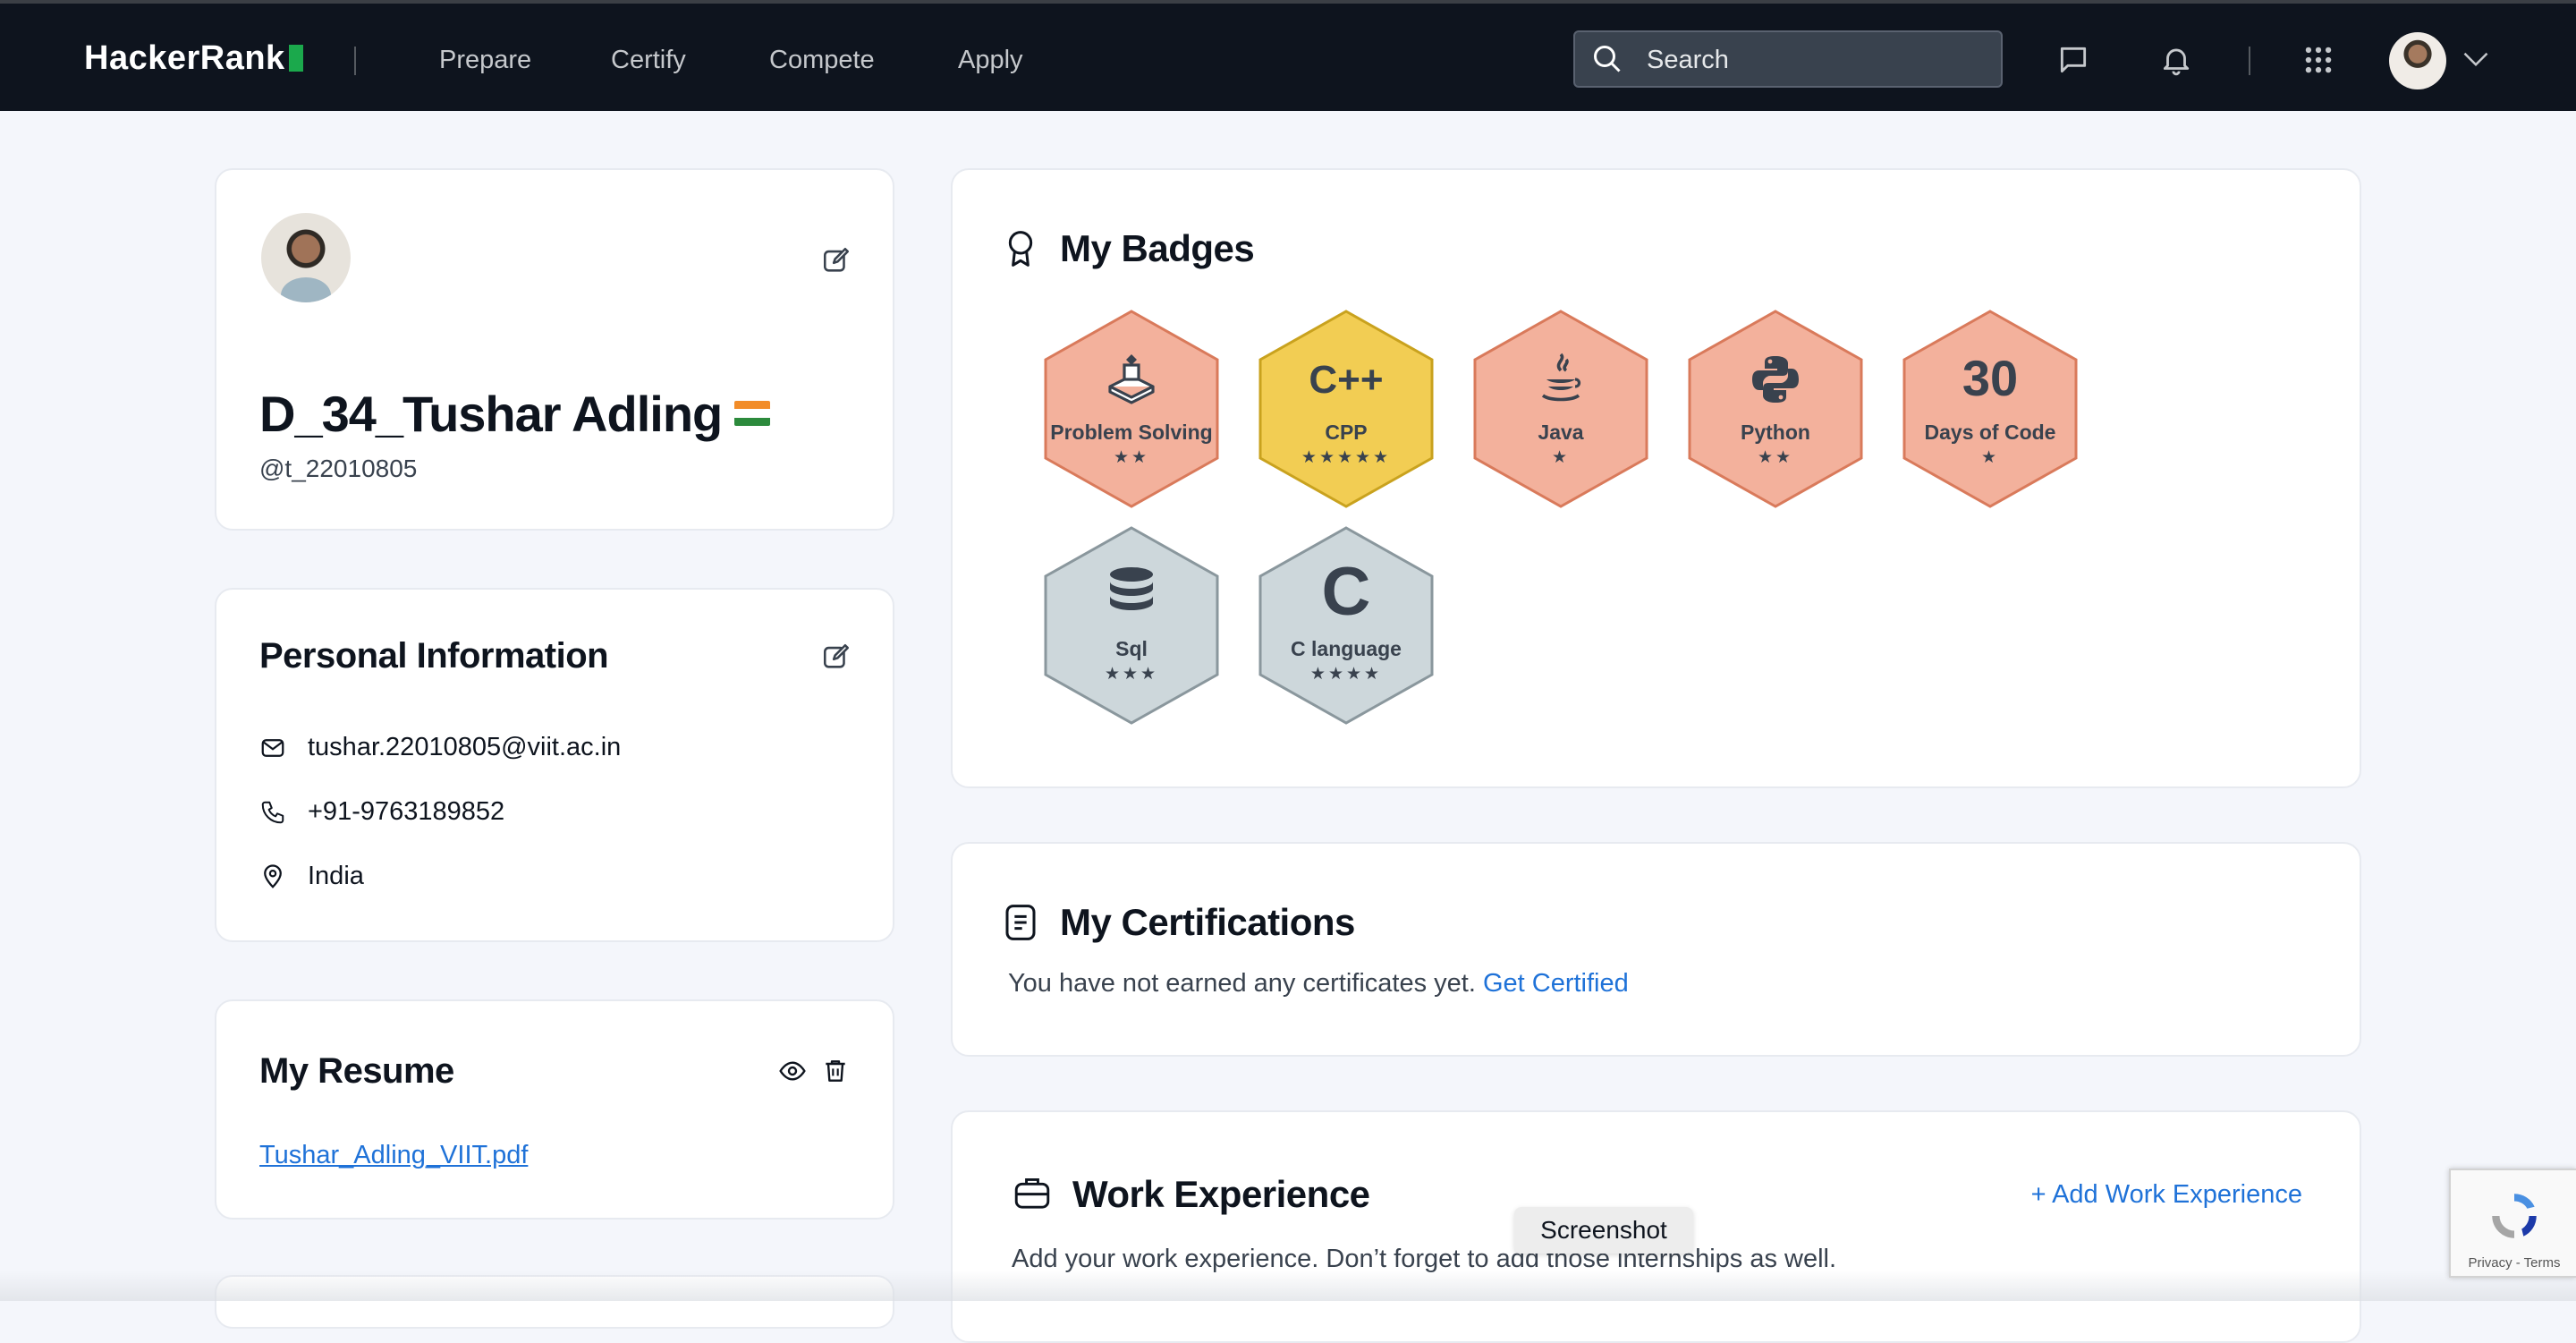 The height and width of the screenshot is (1343, 2576). What do you see at coordinates (1020, 922) in the screenshot?
I see `certificate-icon` at bounding box center [1020, 922].